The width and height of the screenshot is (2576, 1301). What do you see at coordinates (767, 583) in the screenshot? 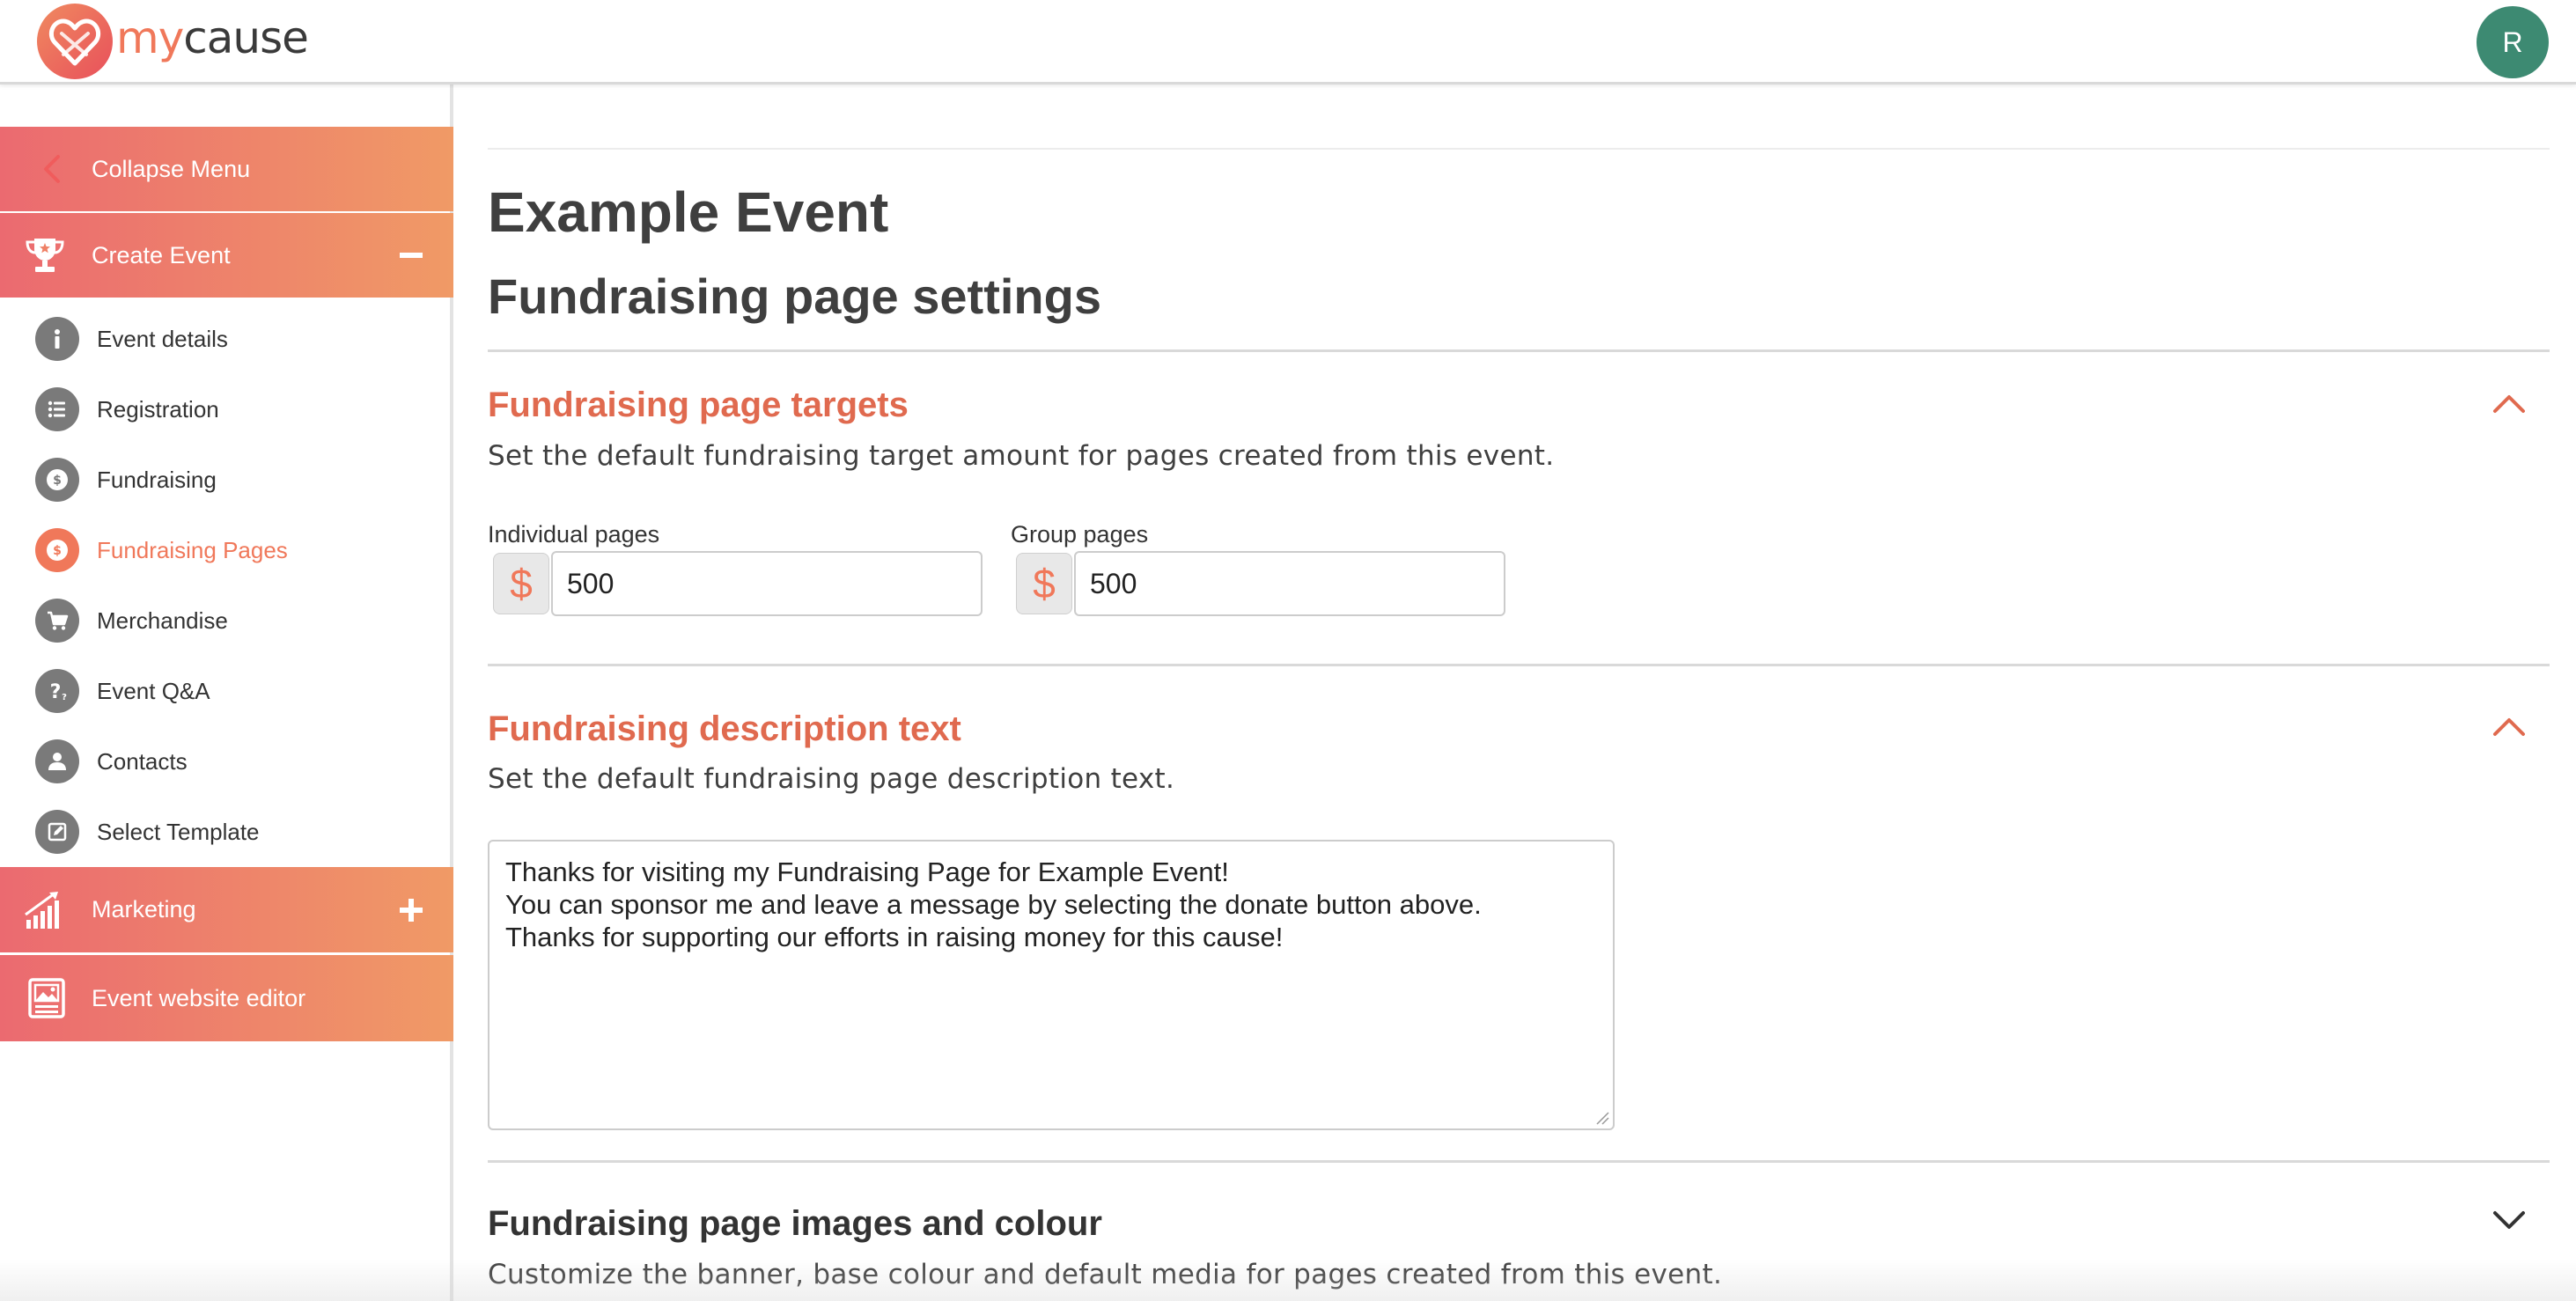
I see `individual-target-input` at bounding box center [767, 583].